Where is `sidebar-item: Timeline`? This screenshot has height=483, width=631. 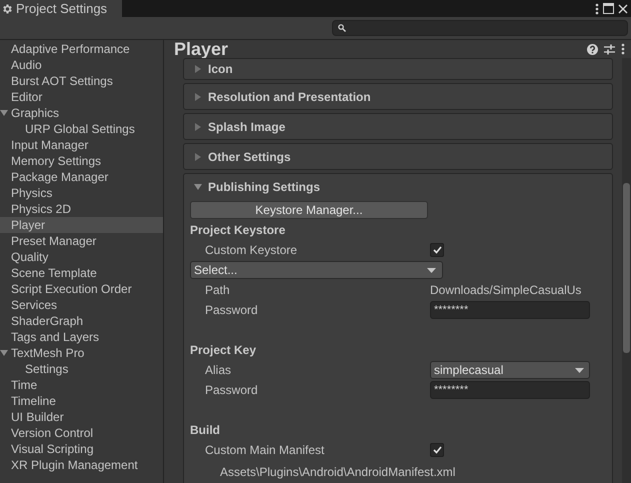 sidebar-item: Timeline is located at coordinates (81, 401).